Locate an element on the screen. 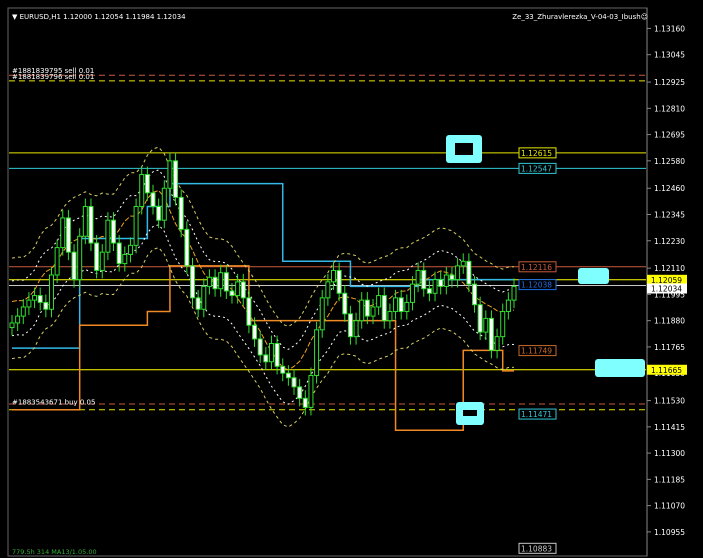  collapse-triangle-icon: ▼ is located at coordinates (16, 17).